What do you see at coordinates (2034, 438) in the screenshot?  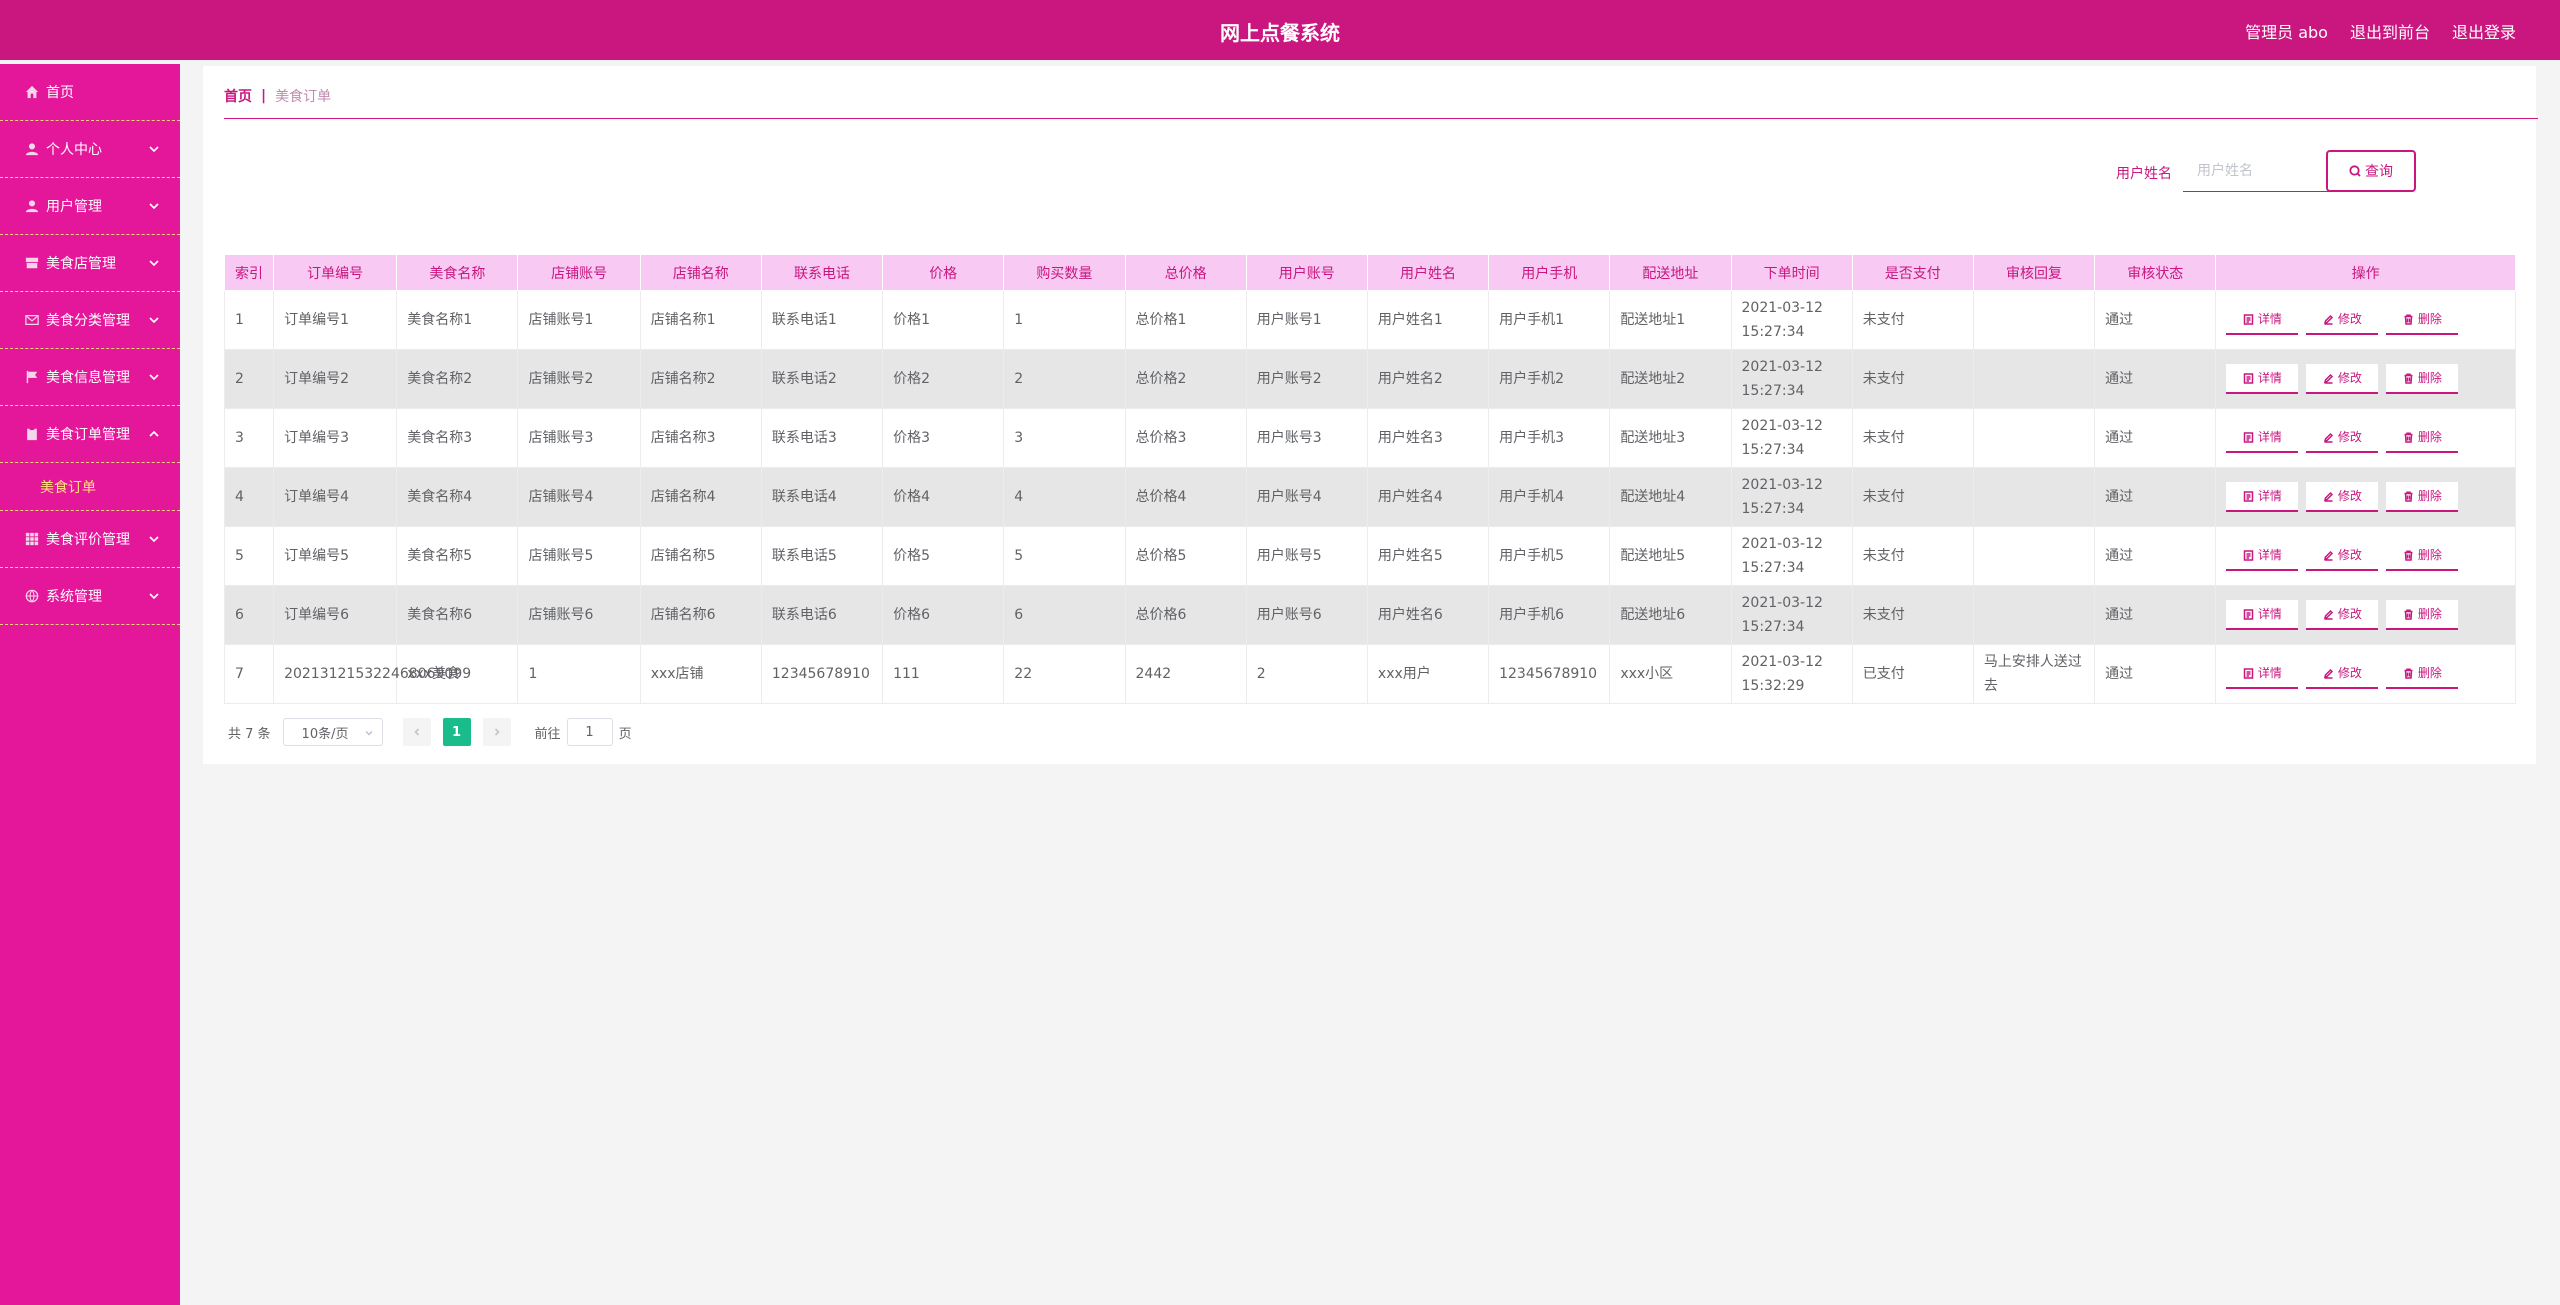 I see `table-cell` at bounding box center [2034, 438].